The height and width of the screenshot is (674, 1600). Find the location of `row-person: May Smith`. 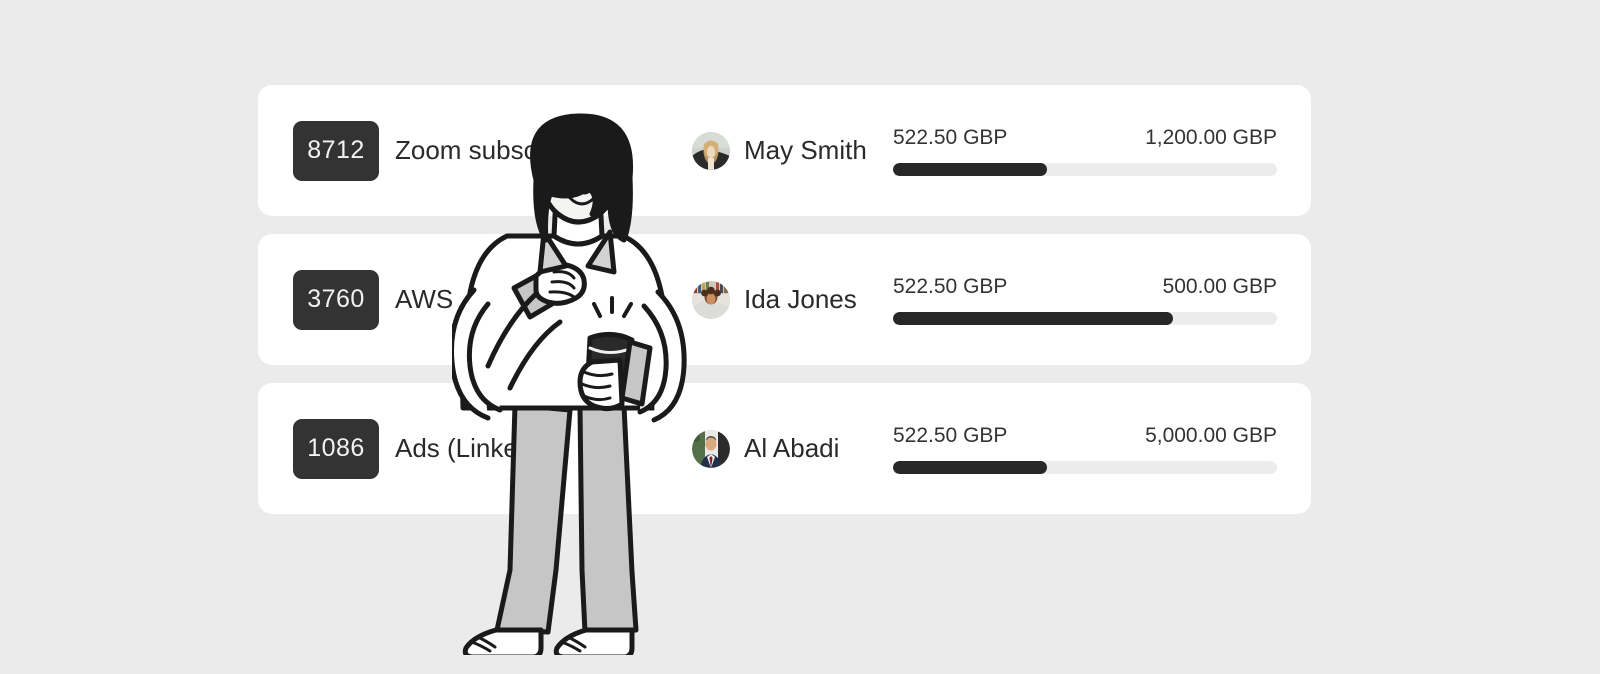

row-person: May Smith is located at coordinates (779, 150).